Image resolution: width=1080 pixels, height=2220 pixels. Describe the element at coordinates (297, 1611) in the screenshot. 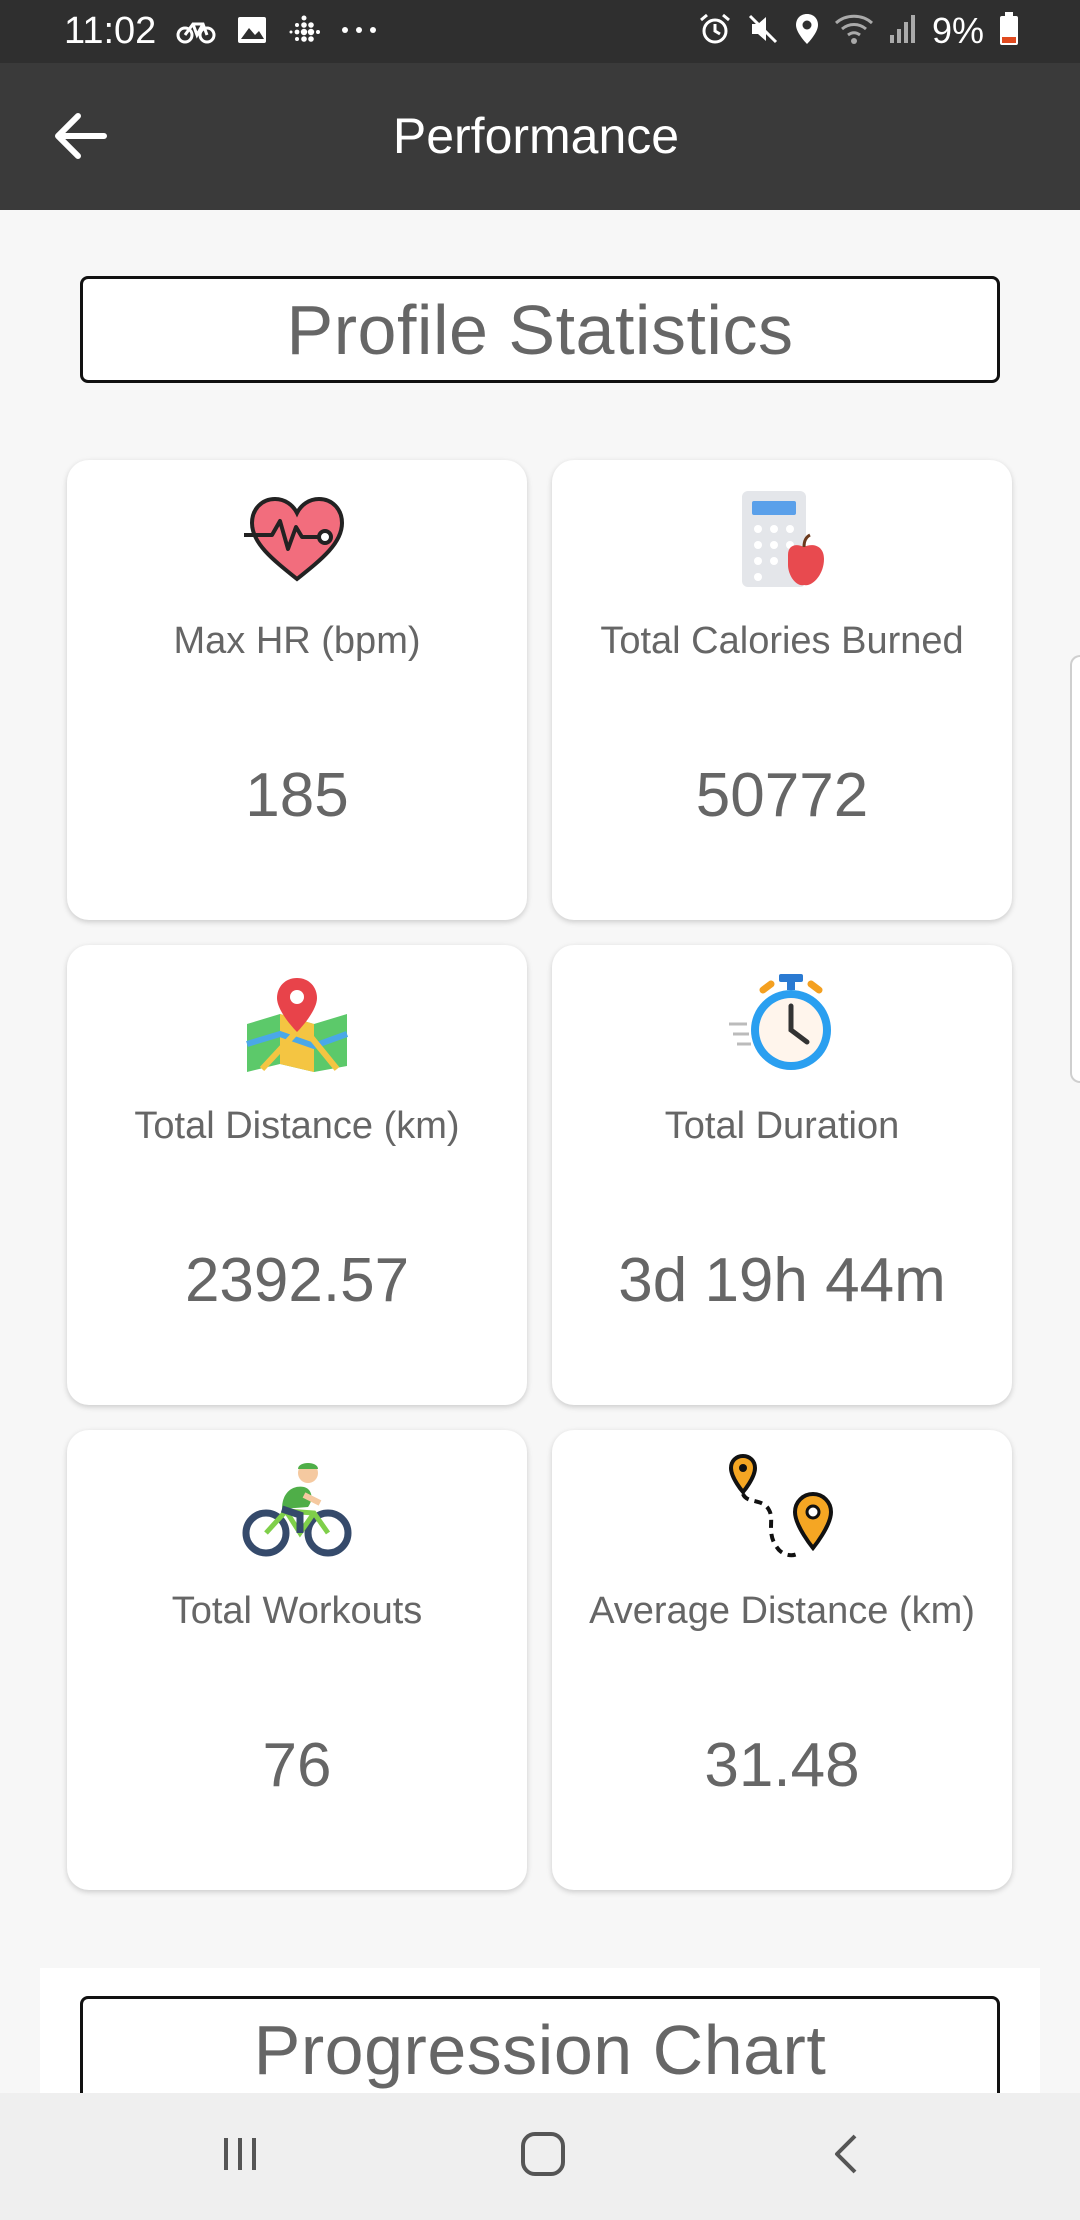

I see `stat-label: Total Workouts` at that location.